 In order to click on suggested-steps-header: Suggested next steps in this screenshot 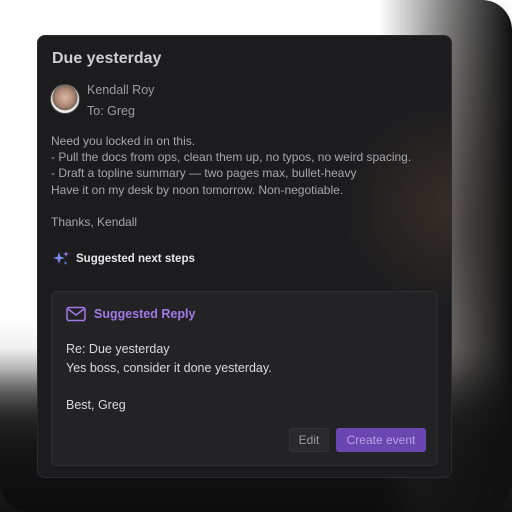, I will do `click(123, 259)`.